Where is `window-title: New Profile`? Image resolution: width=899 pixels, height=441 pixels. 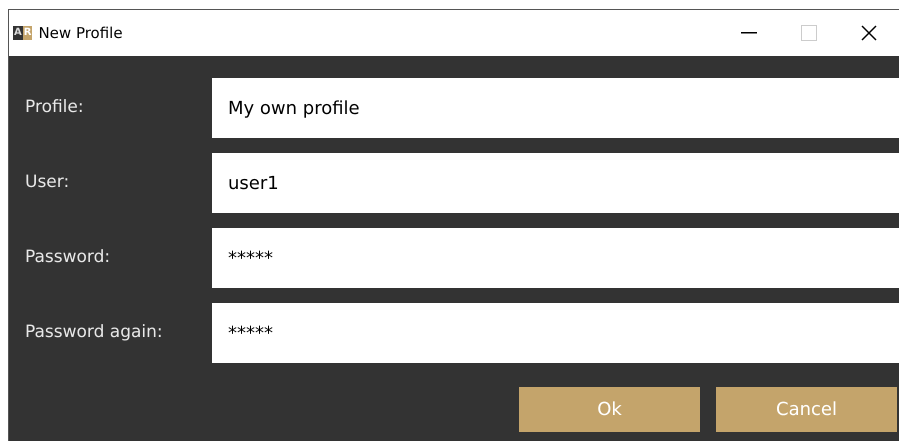 window-title: New Profile is located at coordinates (80, 33).